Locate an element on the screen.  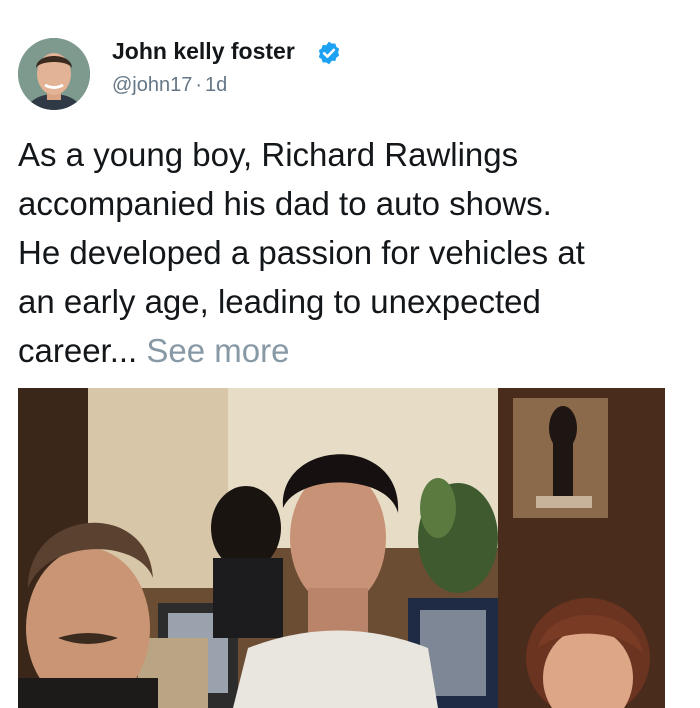
person-avatar-icon is located at coordinates (54, 74).